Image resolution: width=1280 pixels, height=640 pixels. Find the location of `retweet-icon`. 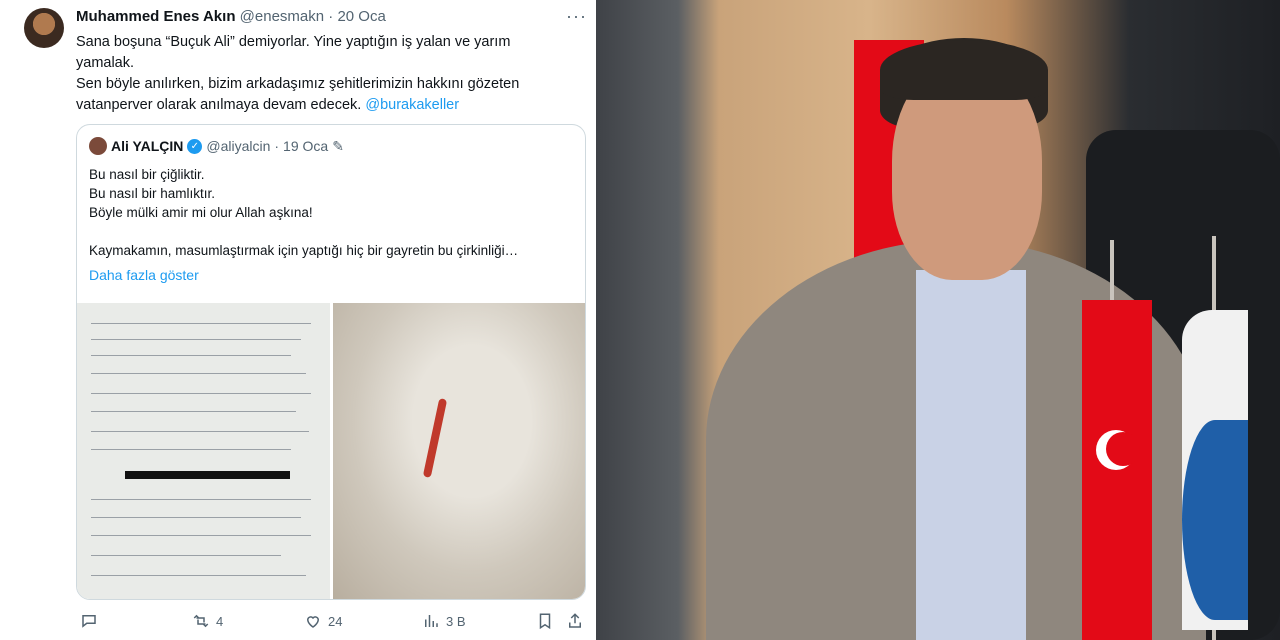

retweet-icon is located at coordinates (201, 621).